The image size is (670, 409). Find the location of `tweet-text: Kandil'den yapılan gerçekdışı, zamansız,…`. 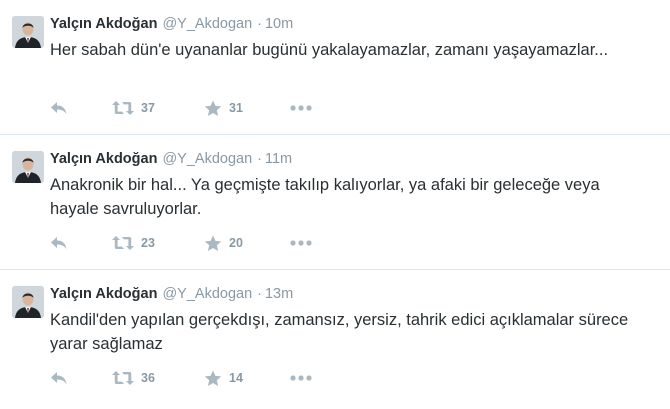

tweet-text: Kandil'den yapılan gerçekdışı, zamansız,… is located at coordinates (339, 332).